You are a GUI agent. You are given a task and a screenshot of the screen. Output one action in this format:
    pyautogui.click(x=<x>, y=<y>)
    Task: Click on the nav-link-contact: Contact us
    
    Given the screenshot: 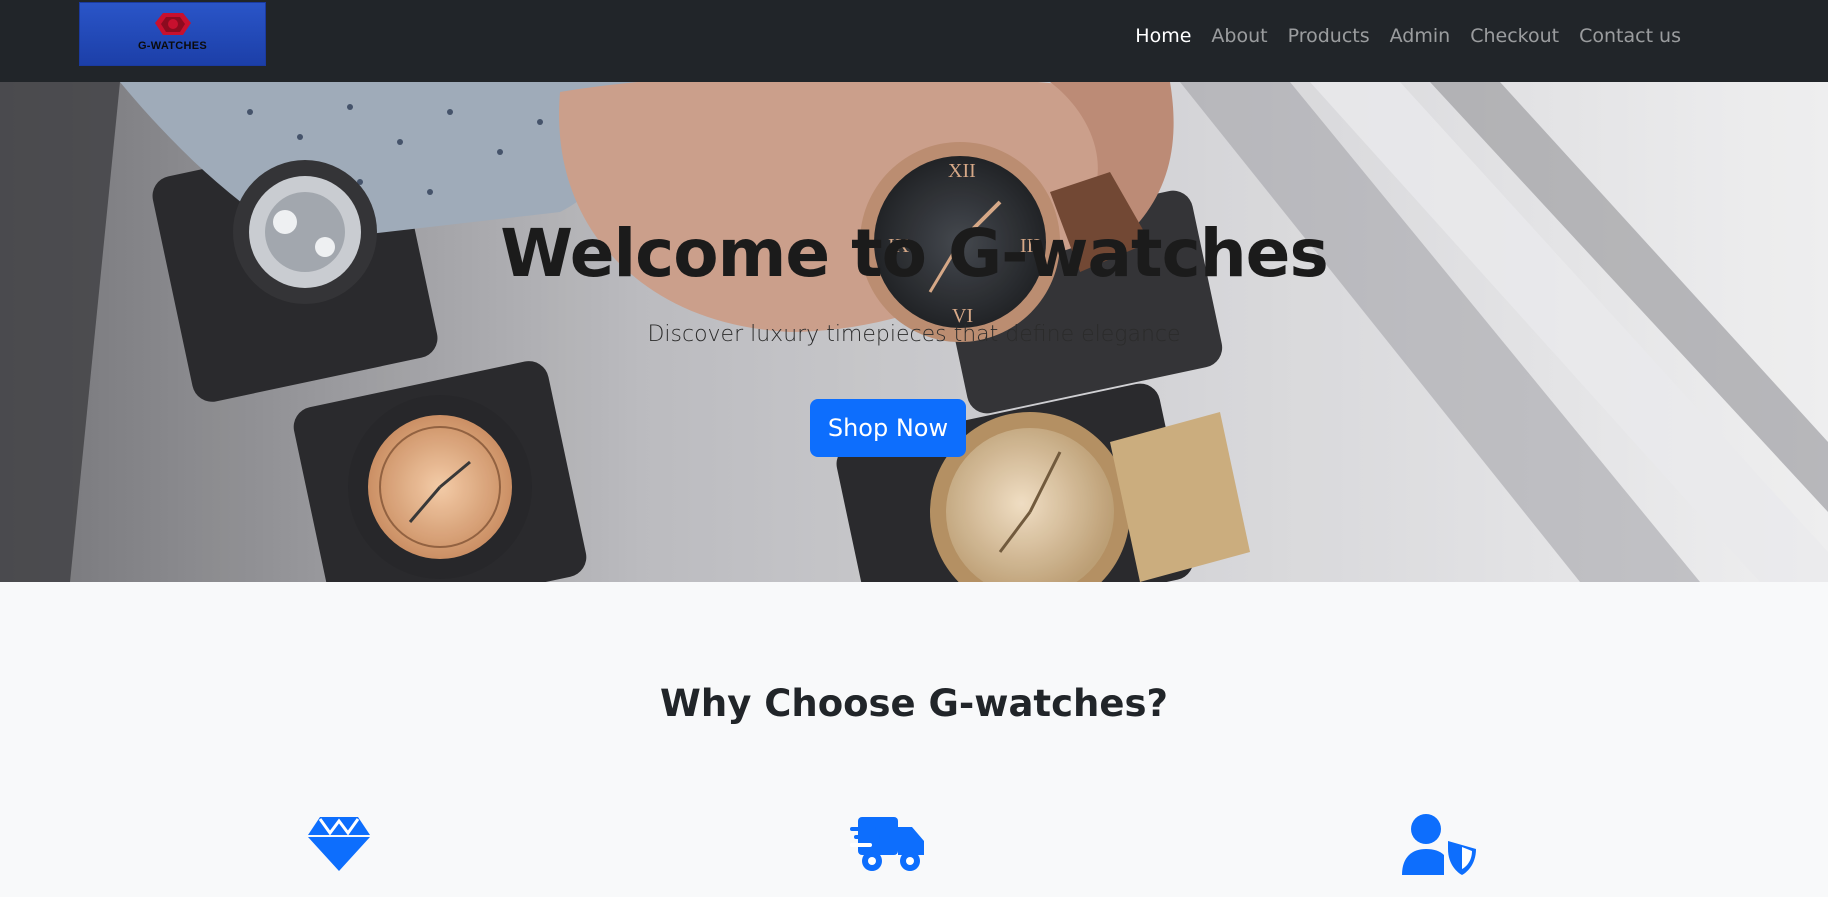 What is the action you would take?
    pyautogui.click(x=1630, y=36)
    